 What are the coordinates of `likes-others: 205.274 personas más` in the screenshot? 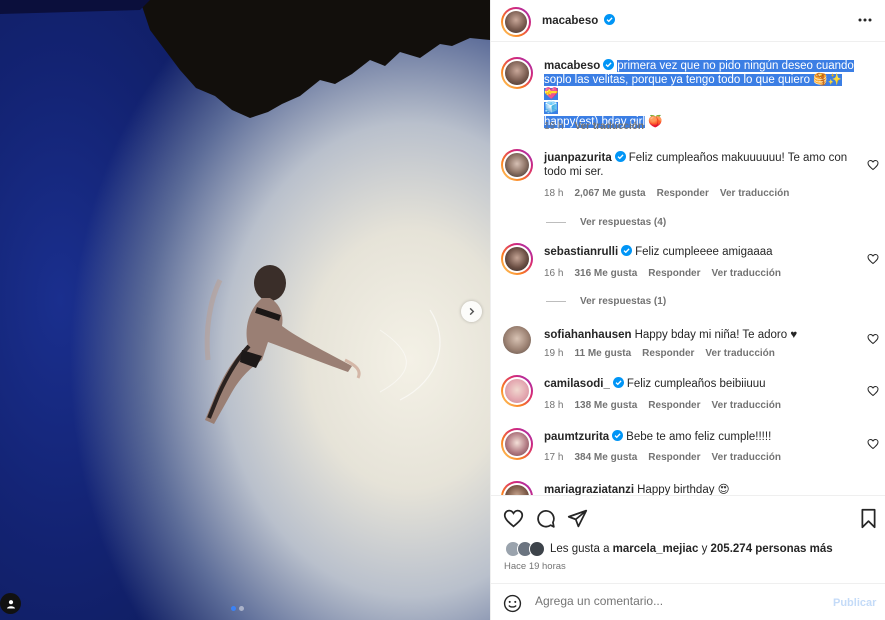 It's located at (772, 549).